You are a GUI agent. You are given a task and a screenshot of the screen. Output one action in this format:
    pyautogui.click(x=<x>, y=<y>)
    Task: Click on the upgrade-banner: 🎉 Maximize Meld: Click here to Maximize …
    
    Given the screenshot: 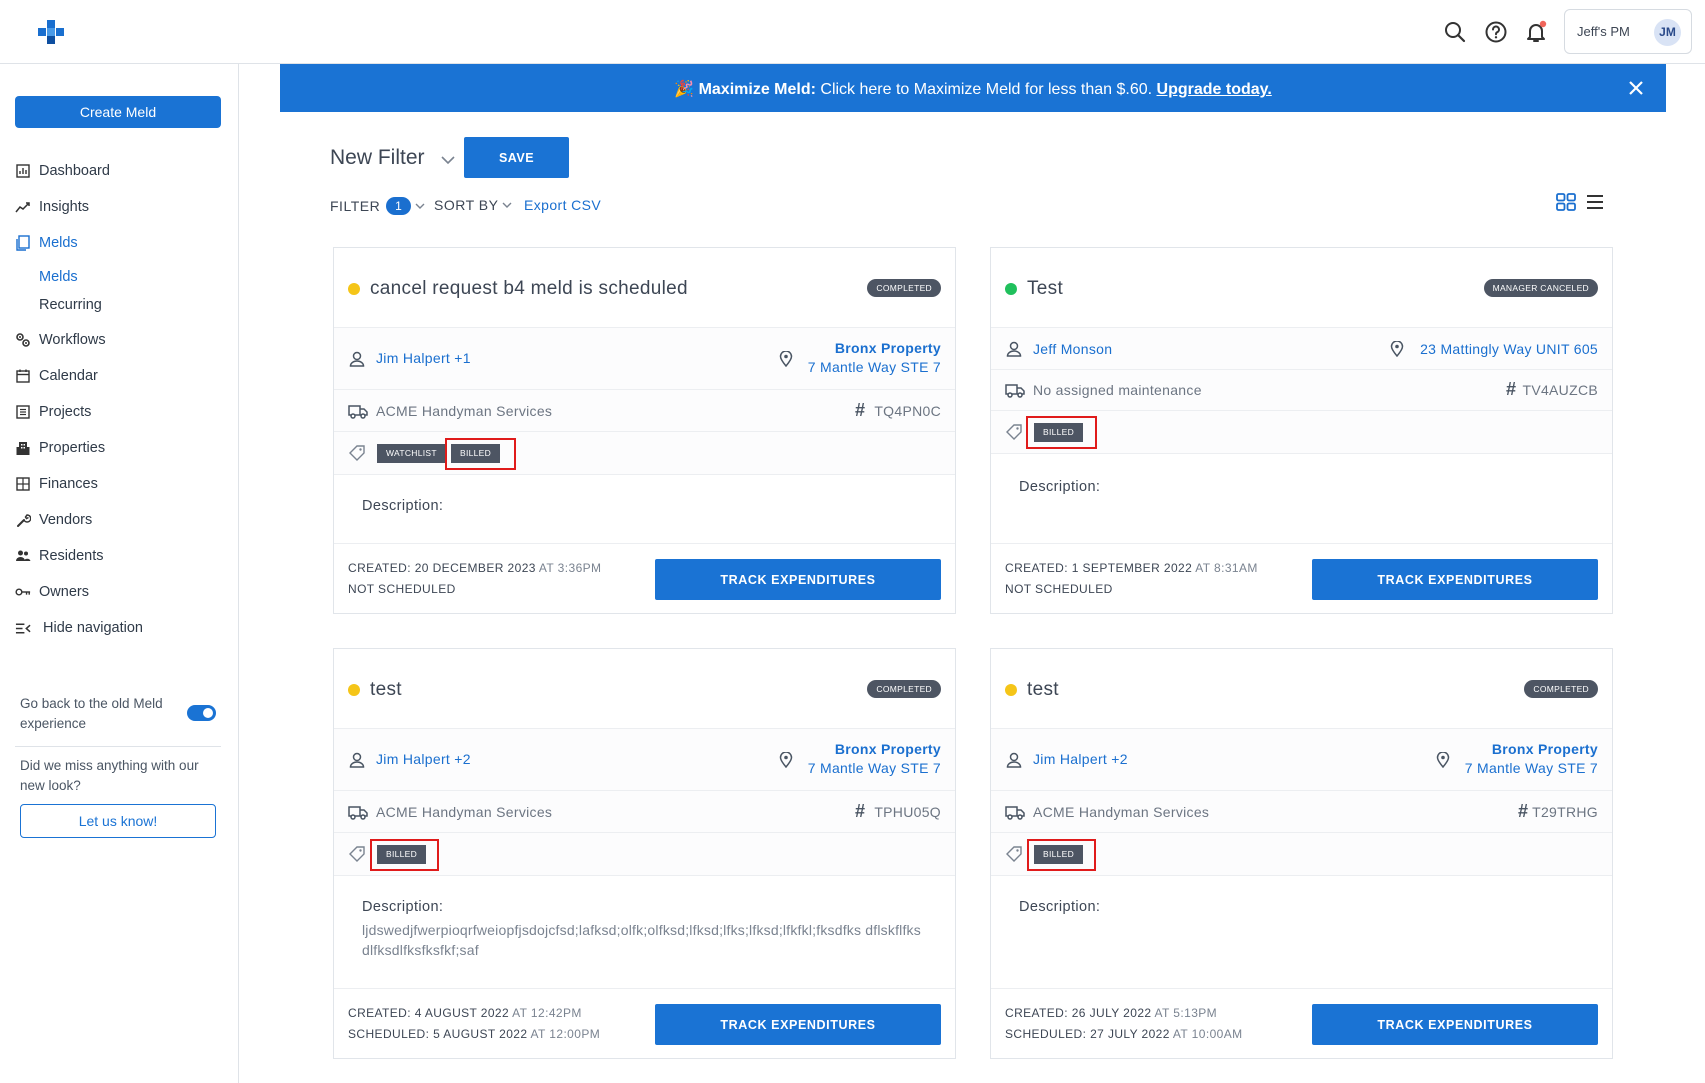 What is the action you would take?
    pyautogui.click(x=973, y=88)
    